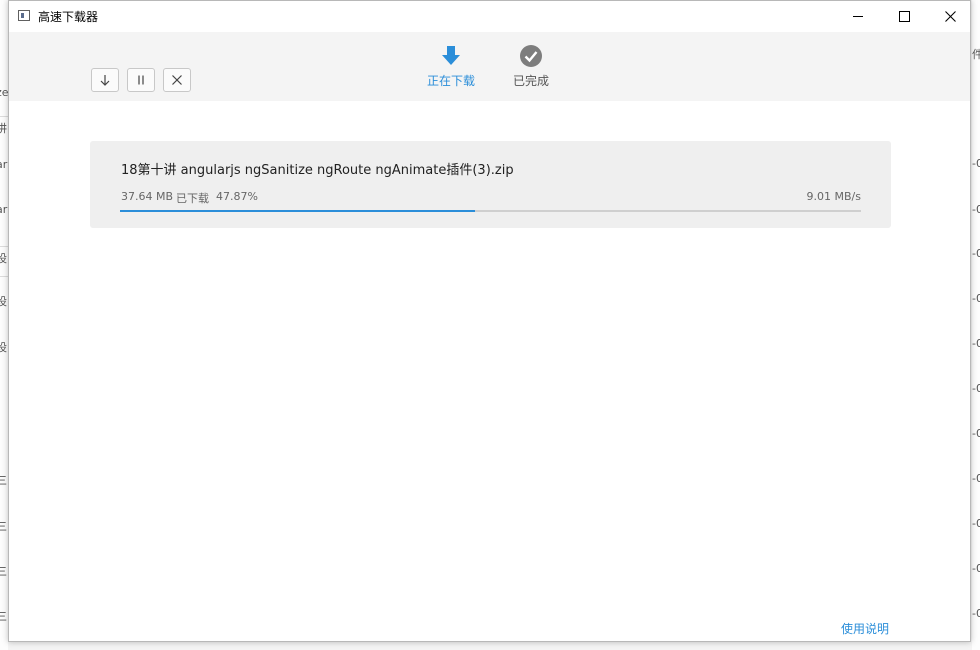 This screenshot has height=650, width=980. I want to click on tab-downloading-label: 正在下载, so click(450, 81).